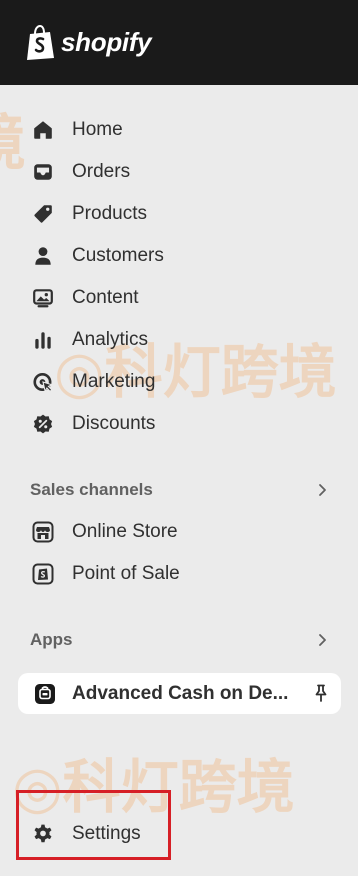  What do you see at coordinates (43, 298) in the screenshot?
I see `image-icon` at bounding box center [43, 298].